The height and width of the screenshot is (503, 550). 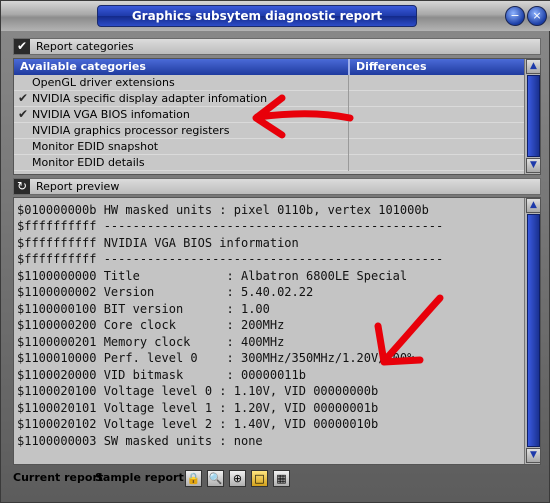 I want to click on preview-scrollbar: ▲ ▼, so click(x=532, y=331).